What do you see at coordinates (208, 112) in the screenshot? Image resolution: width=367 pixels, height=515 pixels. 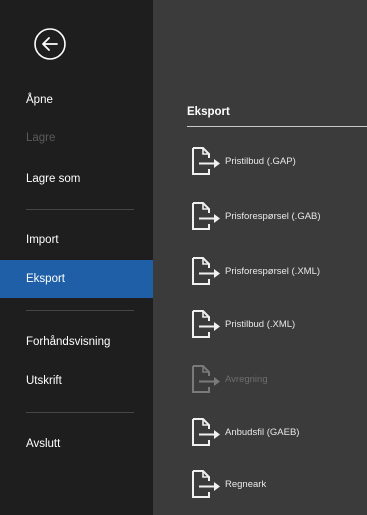 I see `section-title: Eksport` at bounding box center [208, 112].